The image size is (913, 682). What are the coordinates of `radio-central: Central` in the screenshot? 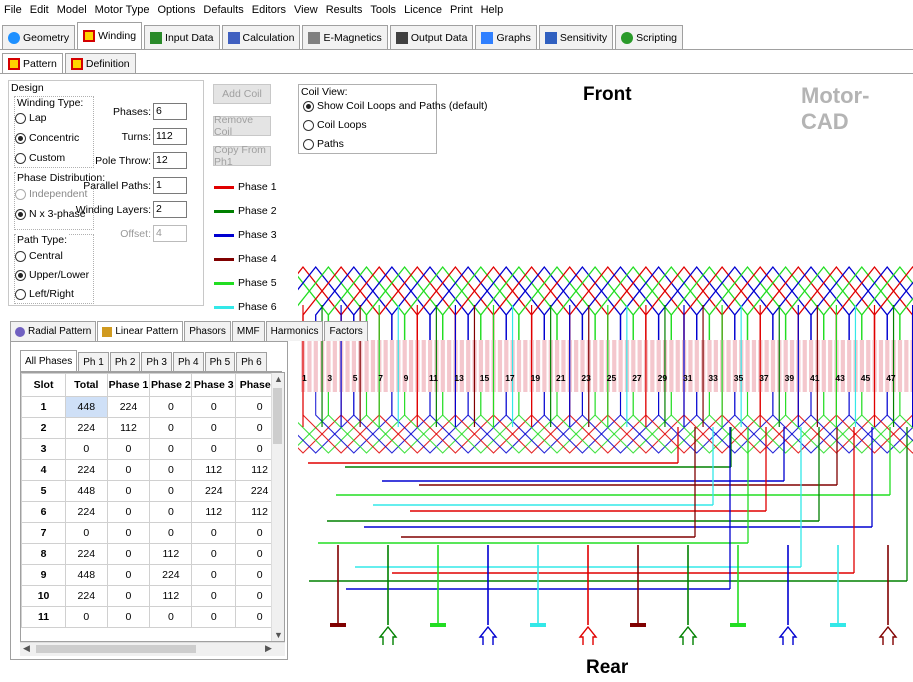 It's located at (39, 256).